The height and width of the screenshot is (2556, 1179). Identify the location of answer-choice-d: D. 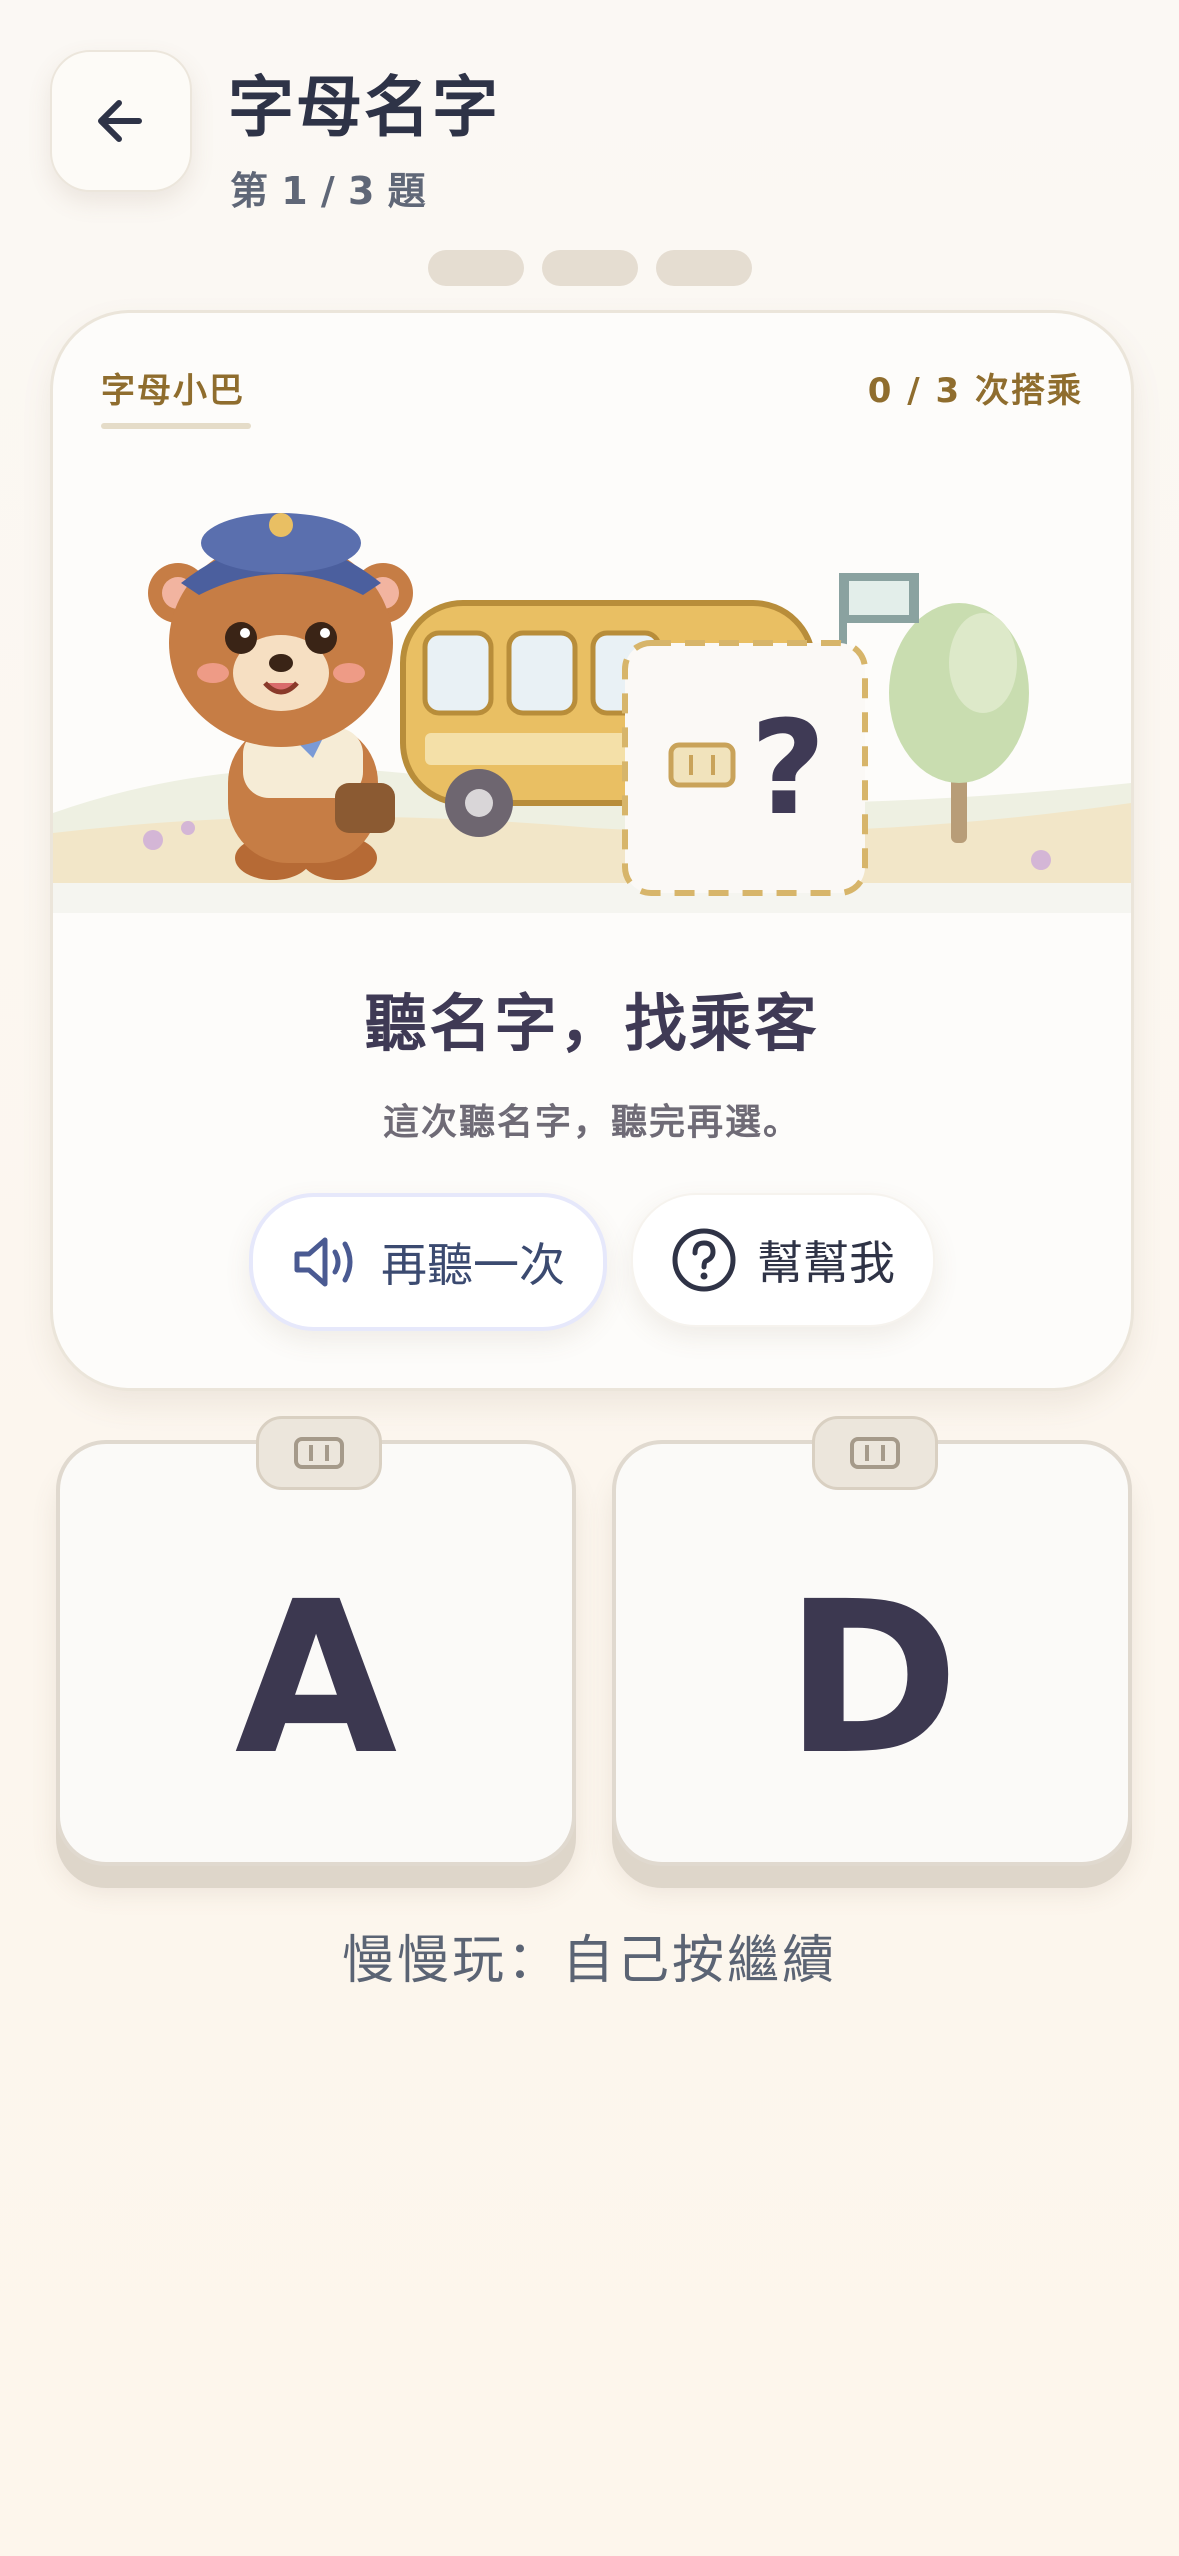
(872, 1641).